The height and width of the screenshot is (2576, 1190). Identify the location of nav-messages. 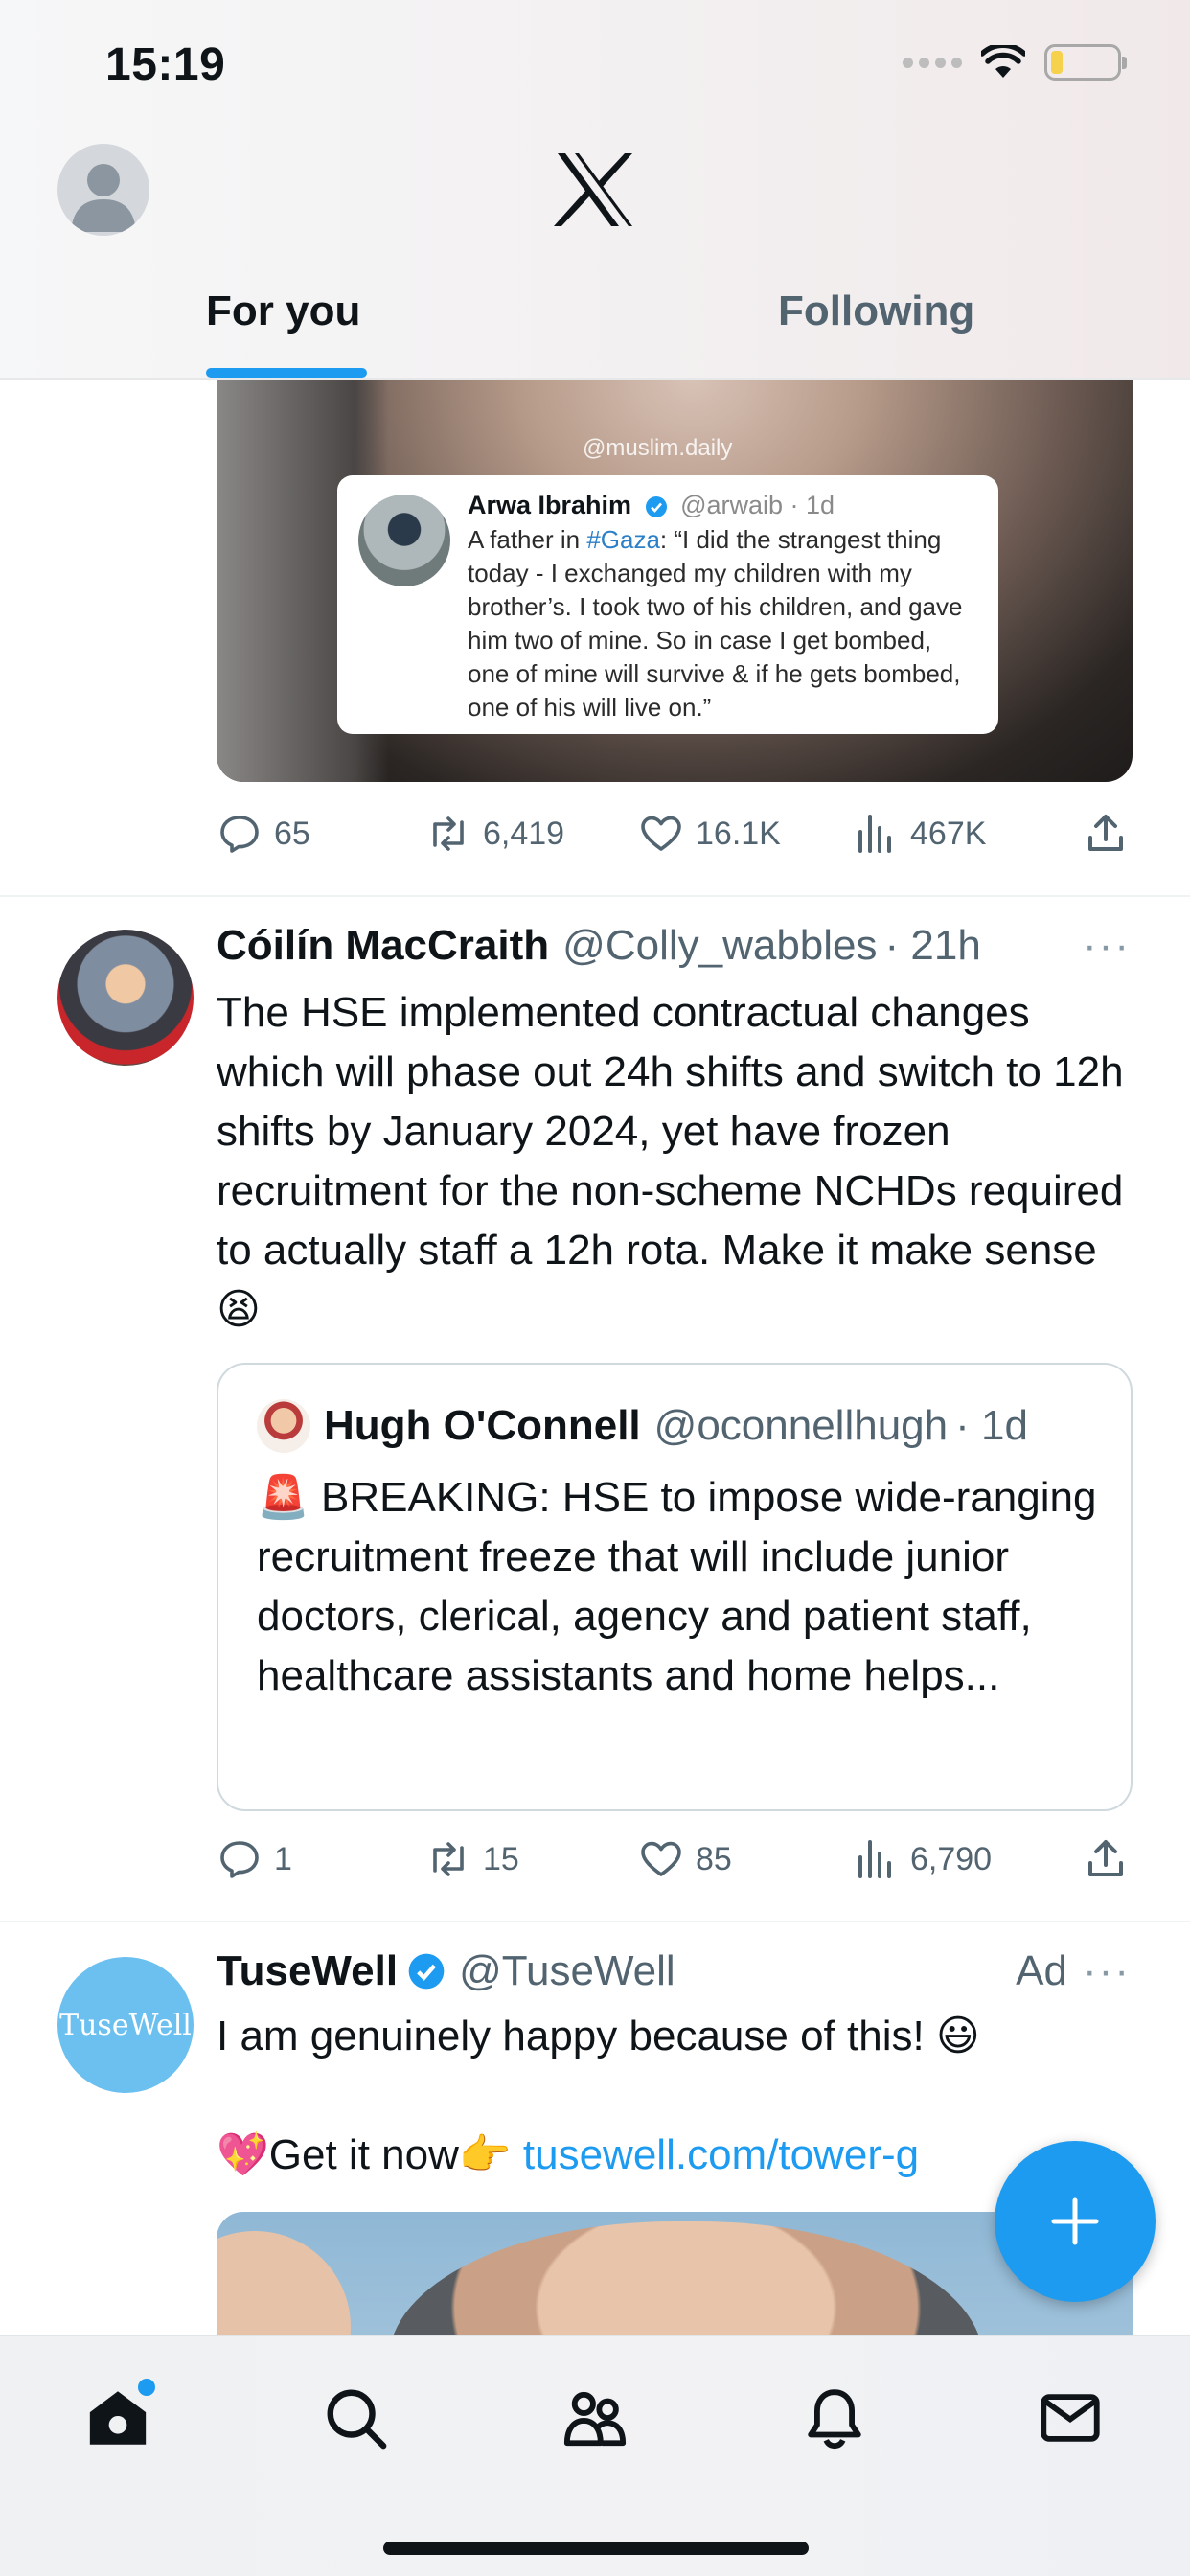
(1070, 2418).